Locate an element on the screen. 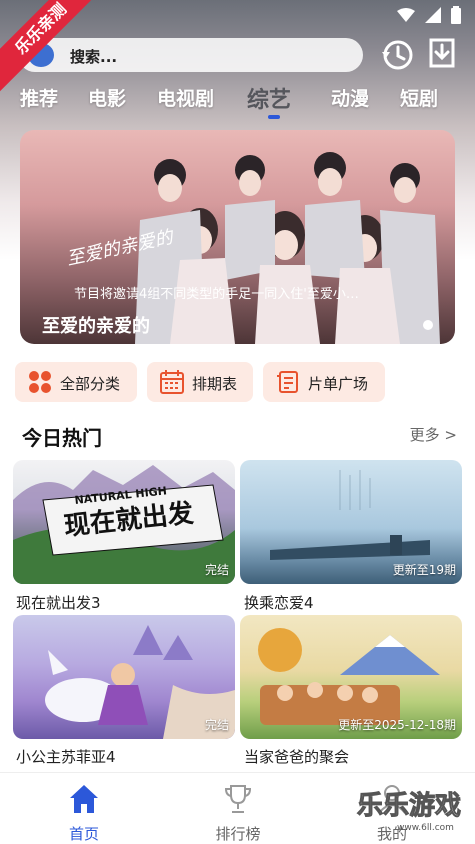  schedule-label: 排期表 is located at coordinates (215, 384).